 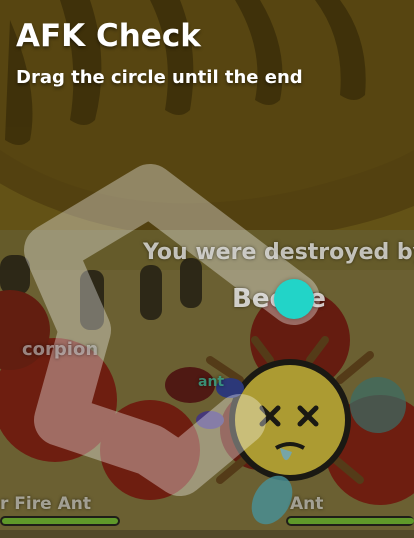 What do you see at coordinates (159, 77) in the screenshot?
I see `afk-check-instruction: Drag the circle until the end` at bounding box center [159, 77].